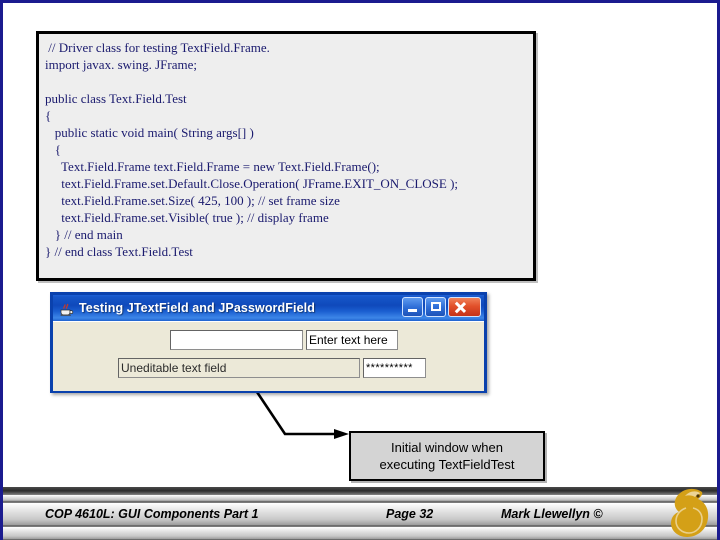  What do you see at coordinates (446, 447) in the screenshot?
I see `caption-line-1: Initial window when` at bounding box center [446, 447].